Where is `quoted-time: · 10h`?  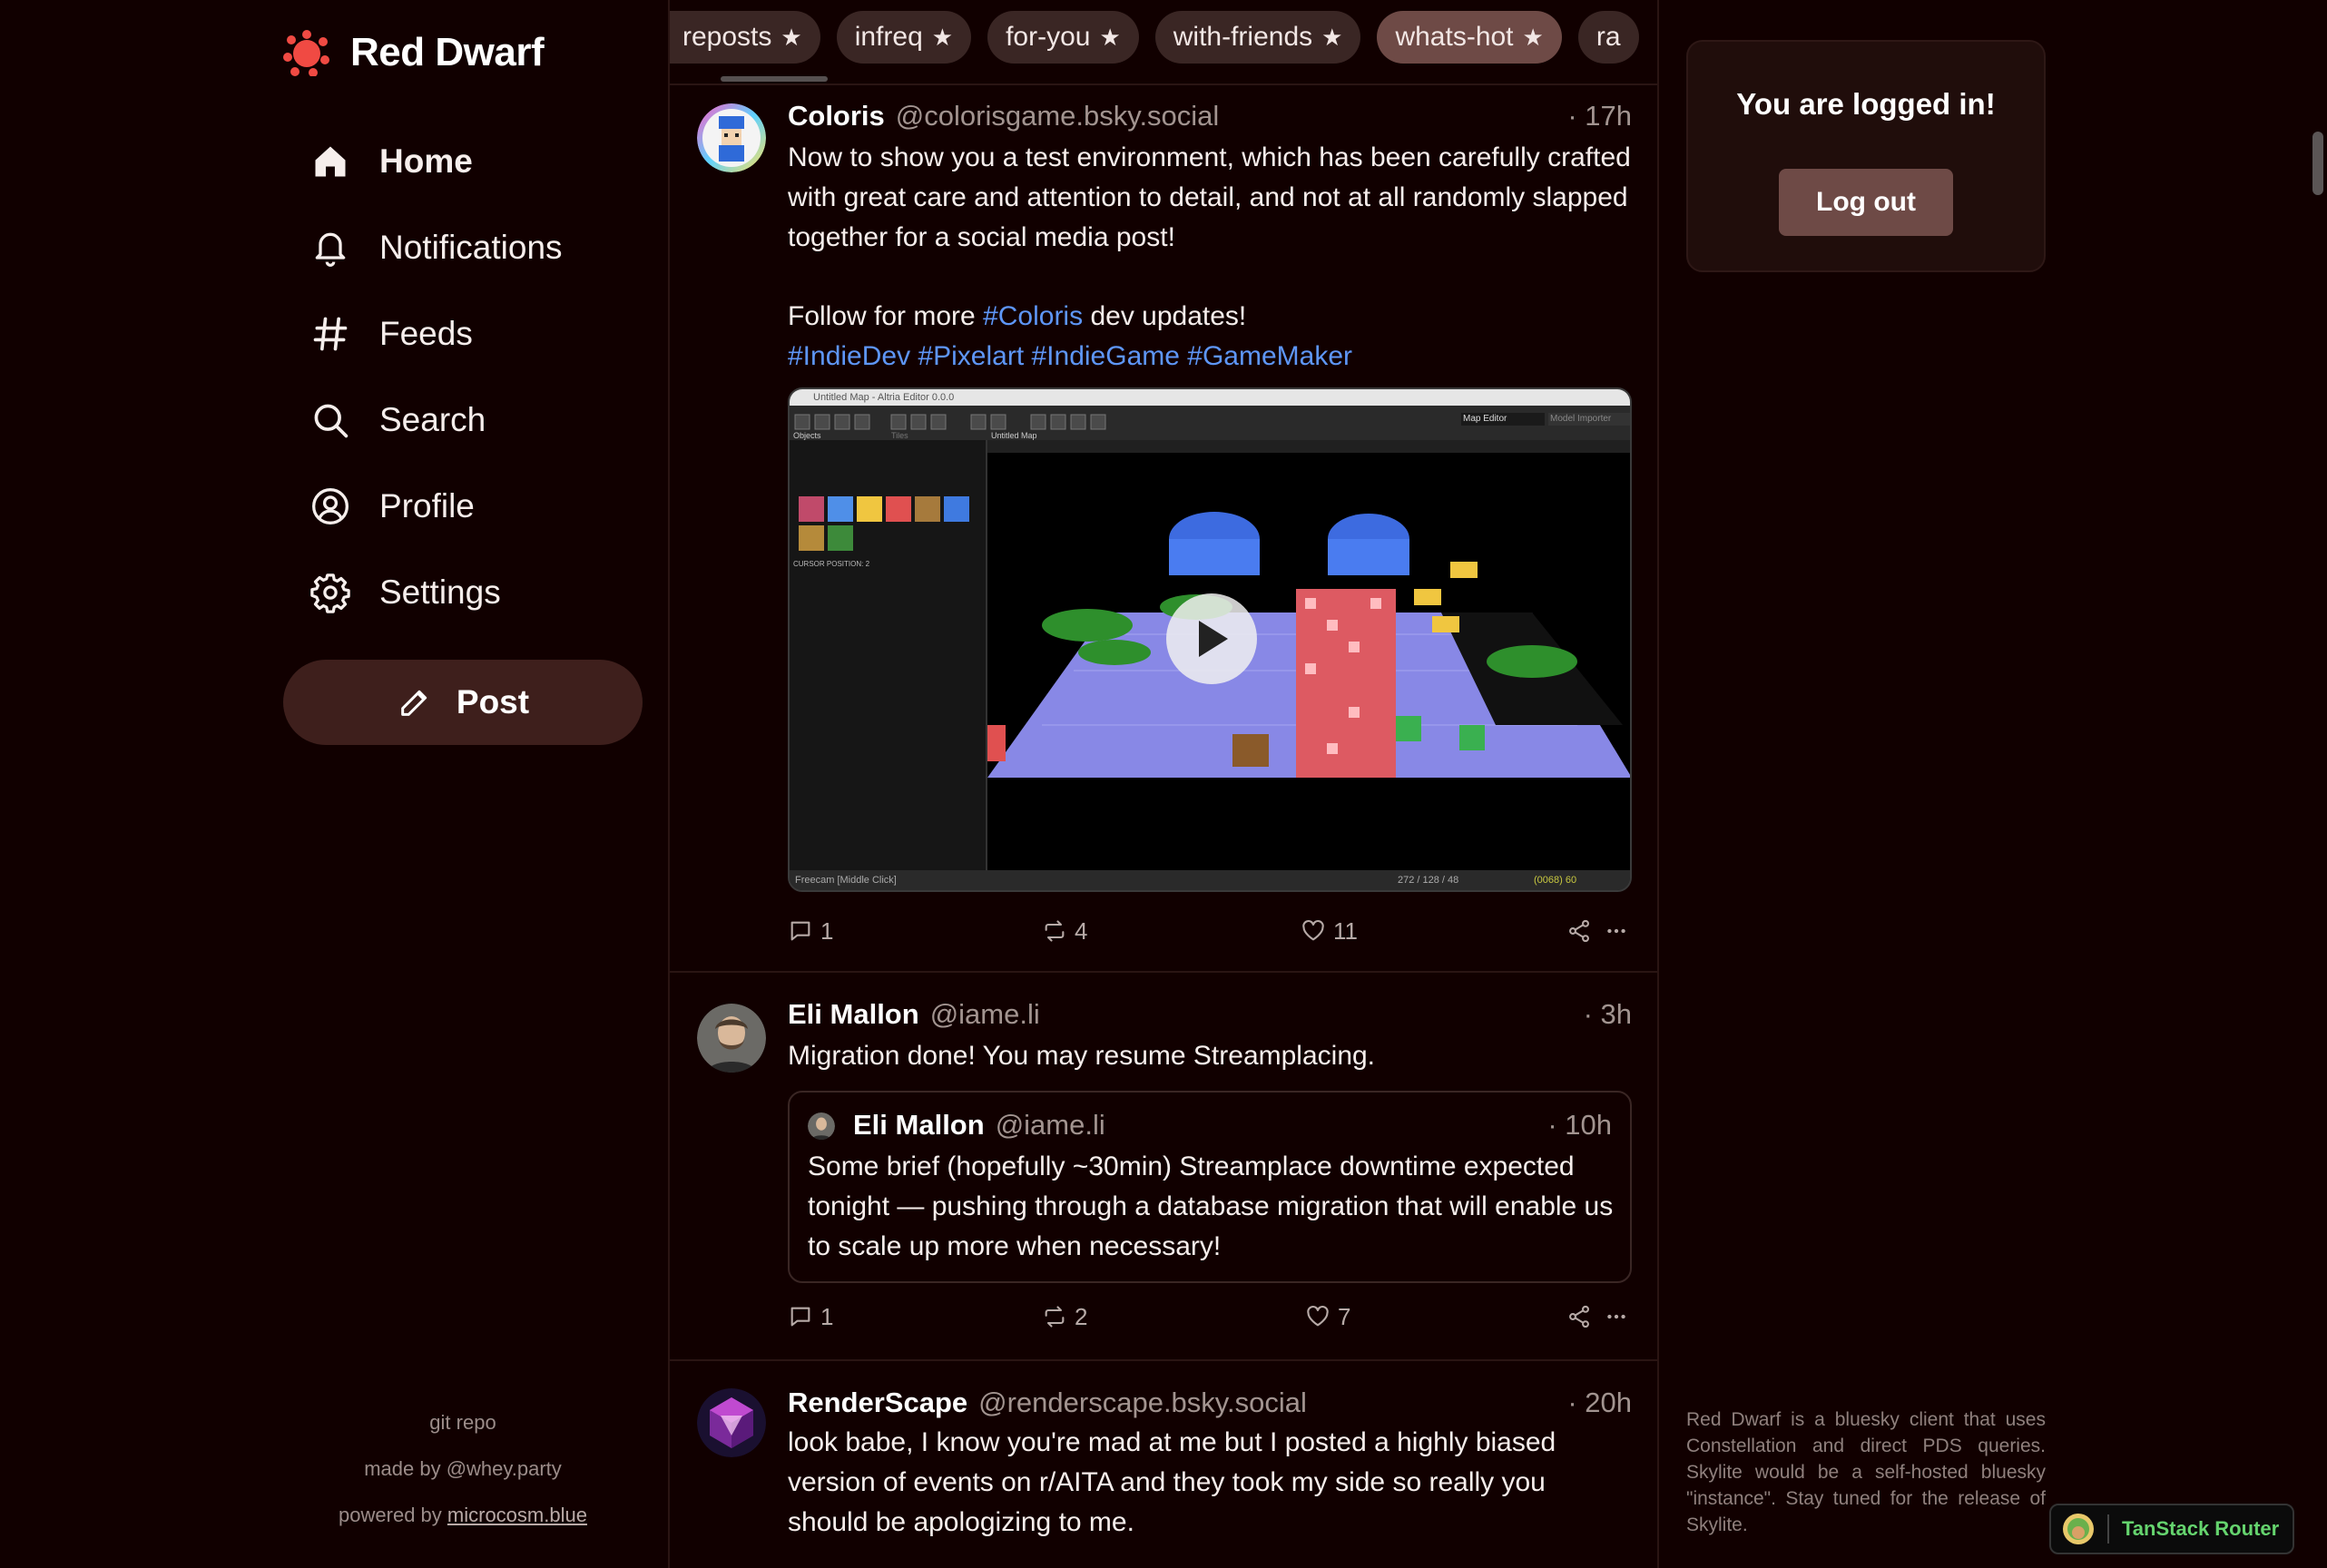 quoted-time: · 10h is located at coordinates (1580, 1125).